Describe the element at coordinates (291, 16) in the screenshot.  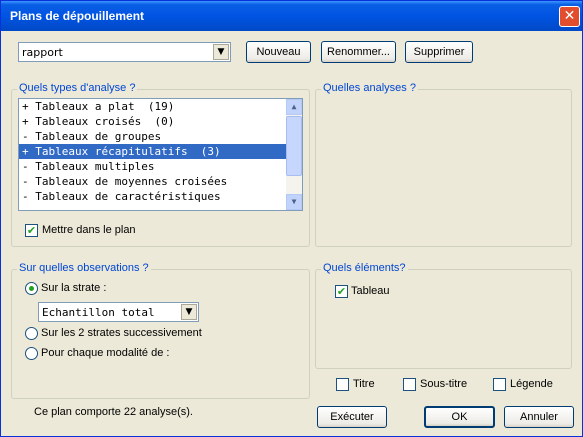
I see `title-bar: Plans de dépouillement ✕` at that location.